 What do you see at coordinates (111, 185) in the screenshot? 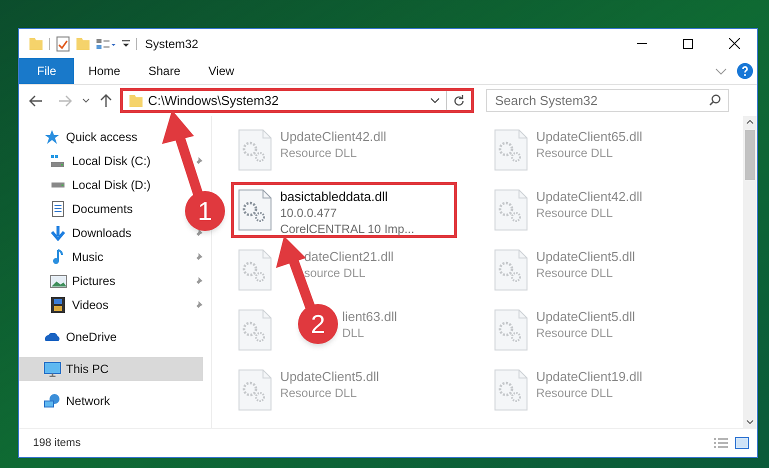
I see `nav-label: Local Disk (D:)` at bounding box center [111, 185].